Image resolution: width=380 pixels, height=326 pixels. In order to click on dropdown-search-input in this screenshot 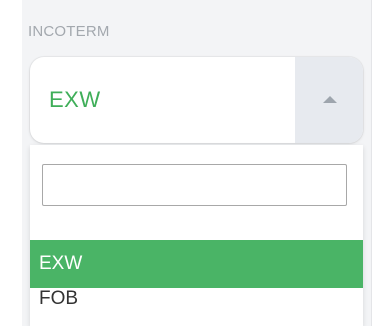, I will do `click(194, 185)`.